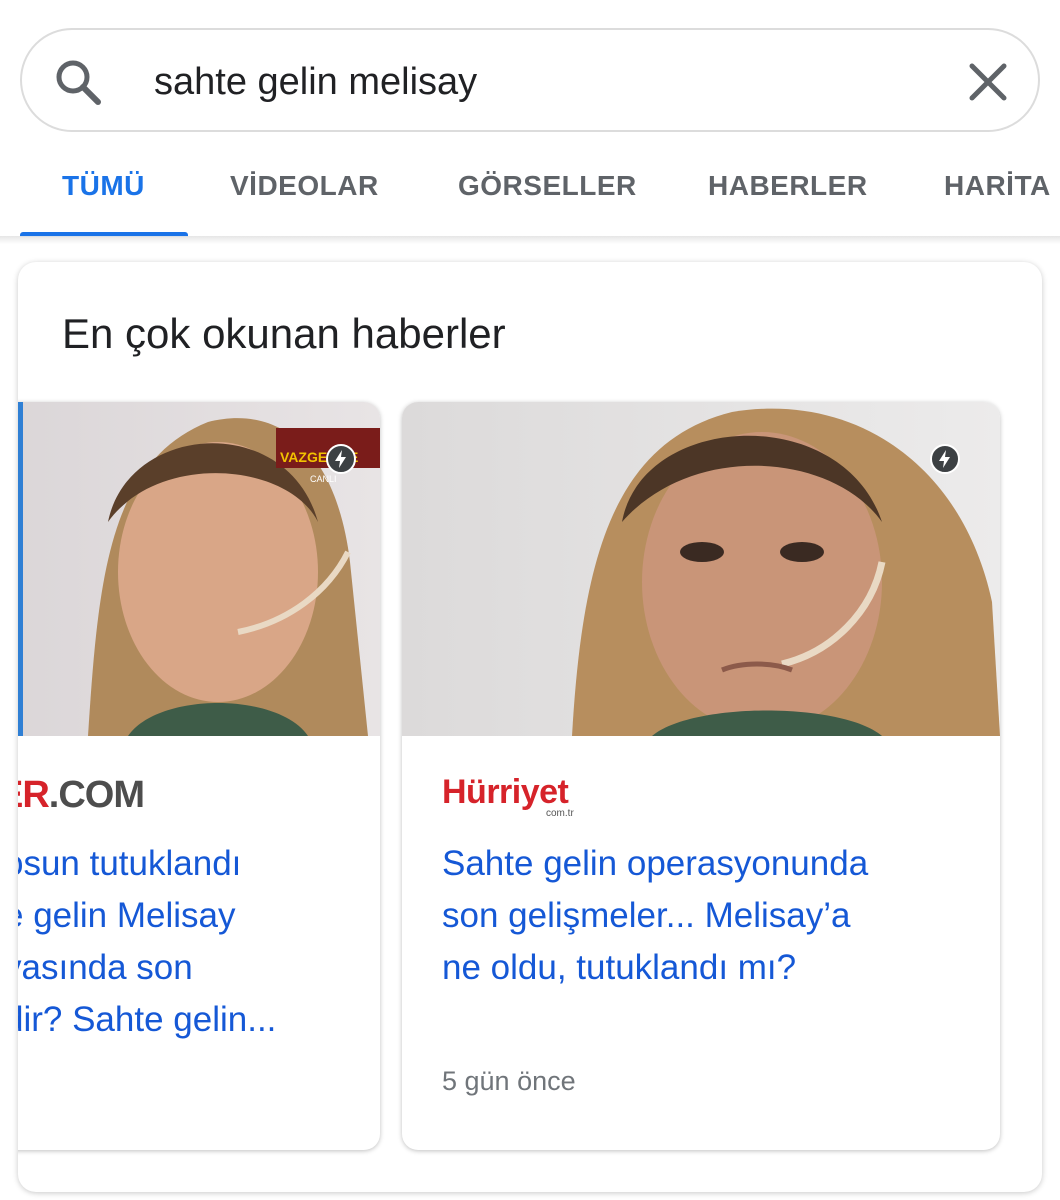 The width and height of the screenshot is (1060, 1200). Describe the element at coordinates (619, 967) in the screenshot. I see `headline-line: ne oldu, tutuklandı mı?` at that location.